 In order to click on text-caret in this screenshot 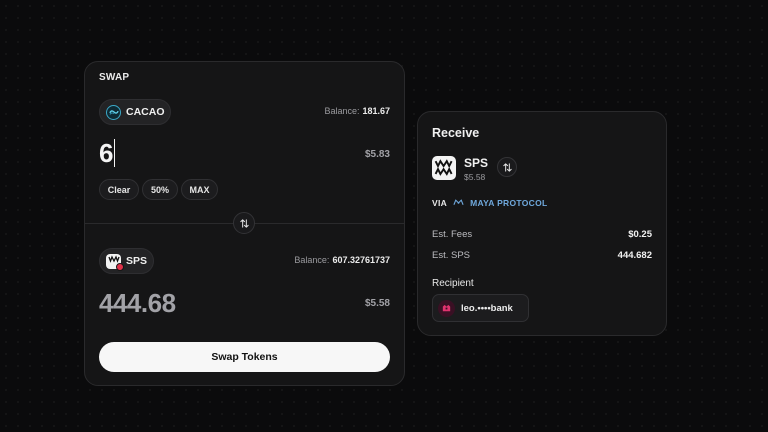, I will do `click(114, 153)`.